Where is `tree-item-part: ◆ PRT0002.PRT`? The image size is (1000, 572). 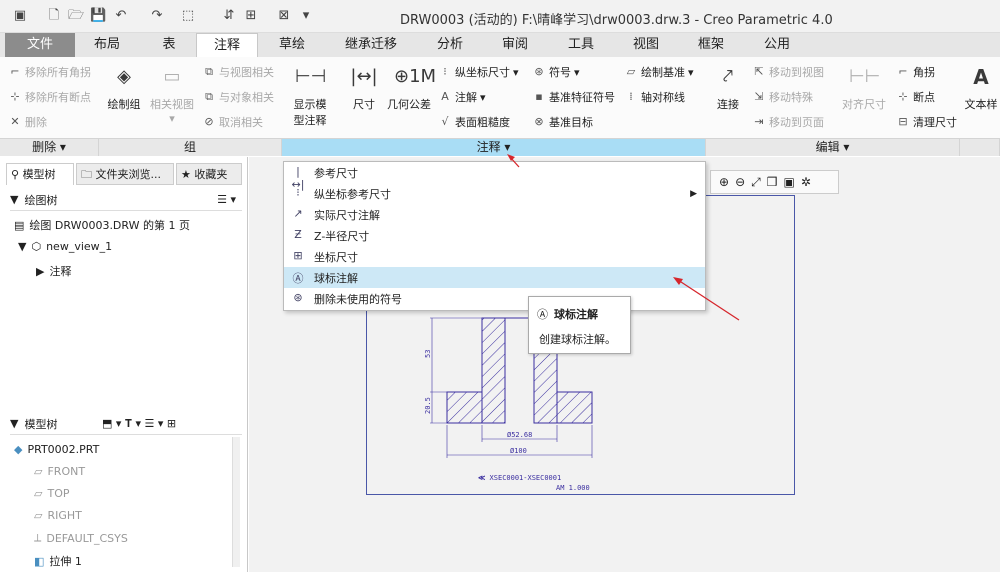
tree-item-part: ◆ PRT0002.PRT is located at coordinates (56, 449).